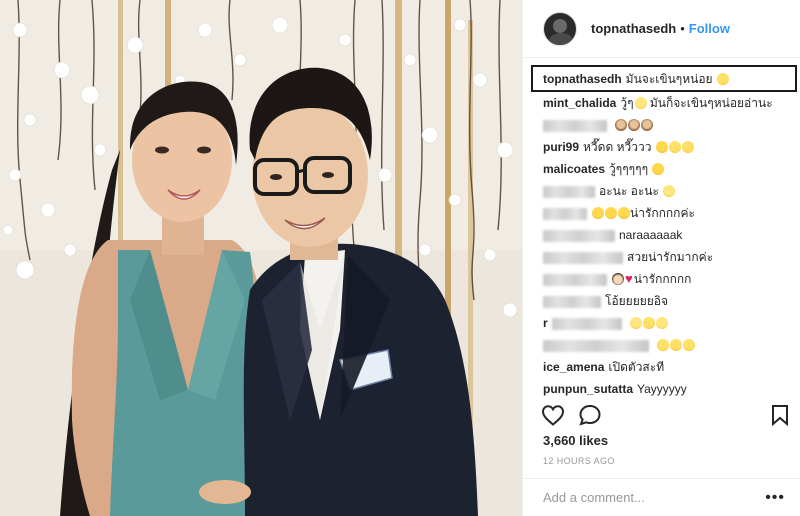  Describe the element at coordinates (553, 417) in the screenshot. I see `heart-outline-icon` at that location.